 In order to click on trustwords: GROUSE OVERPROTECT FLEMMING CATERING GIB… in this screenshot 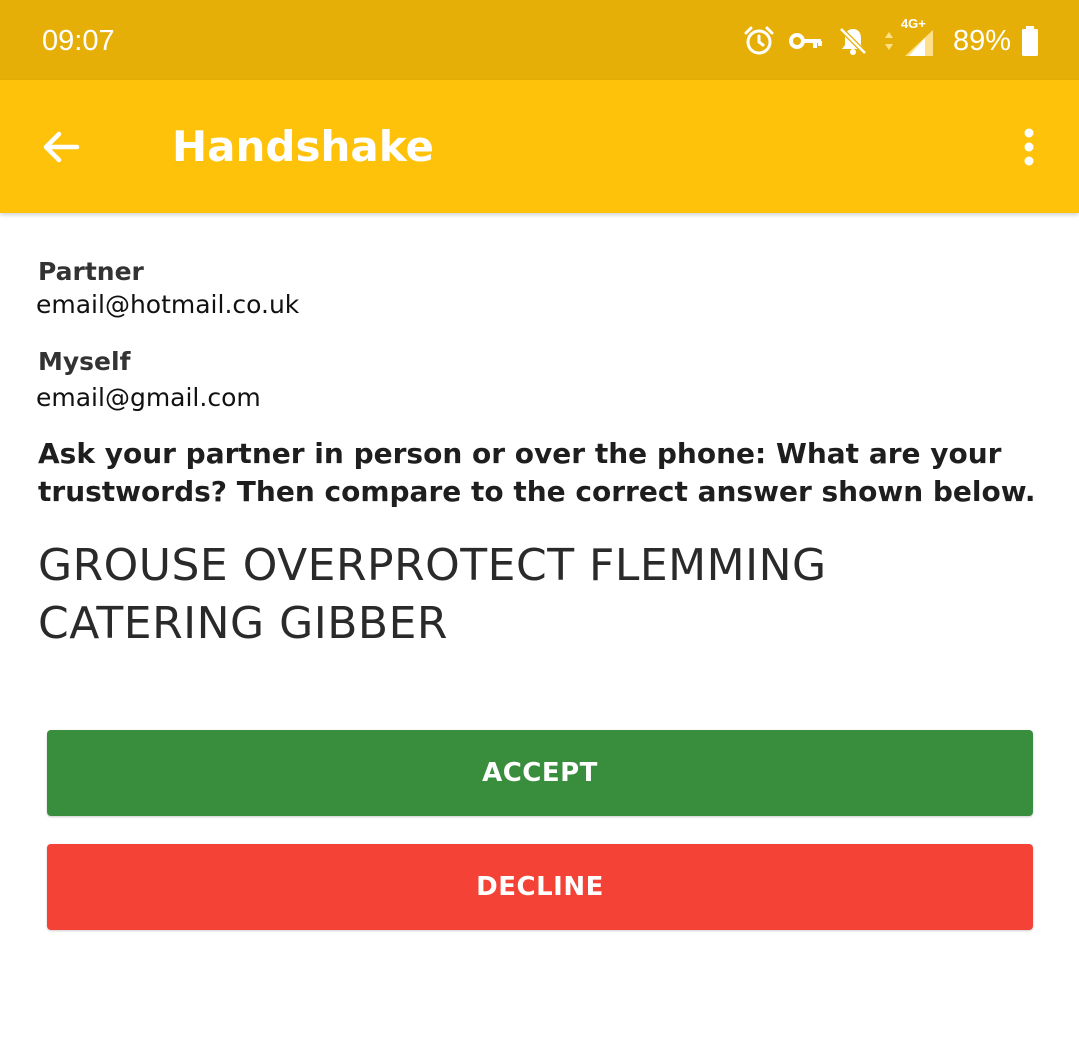, I will do `click(432, 594)`.